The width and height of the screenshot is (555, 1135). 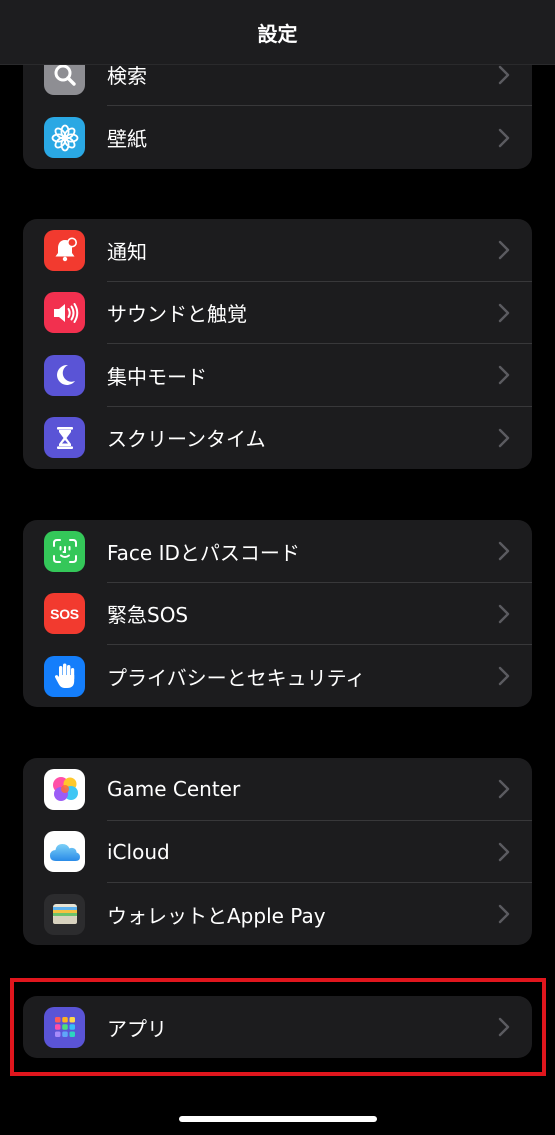 I want to click on settings-row-emergency-sos: SOS 緊急SOS, so click(x=277, y=614).